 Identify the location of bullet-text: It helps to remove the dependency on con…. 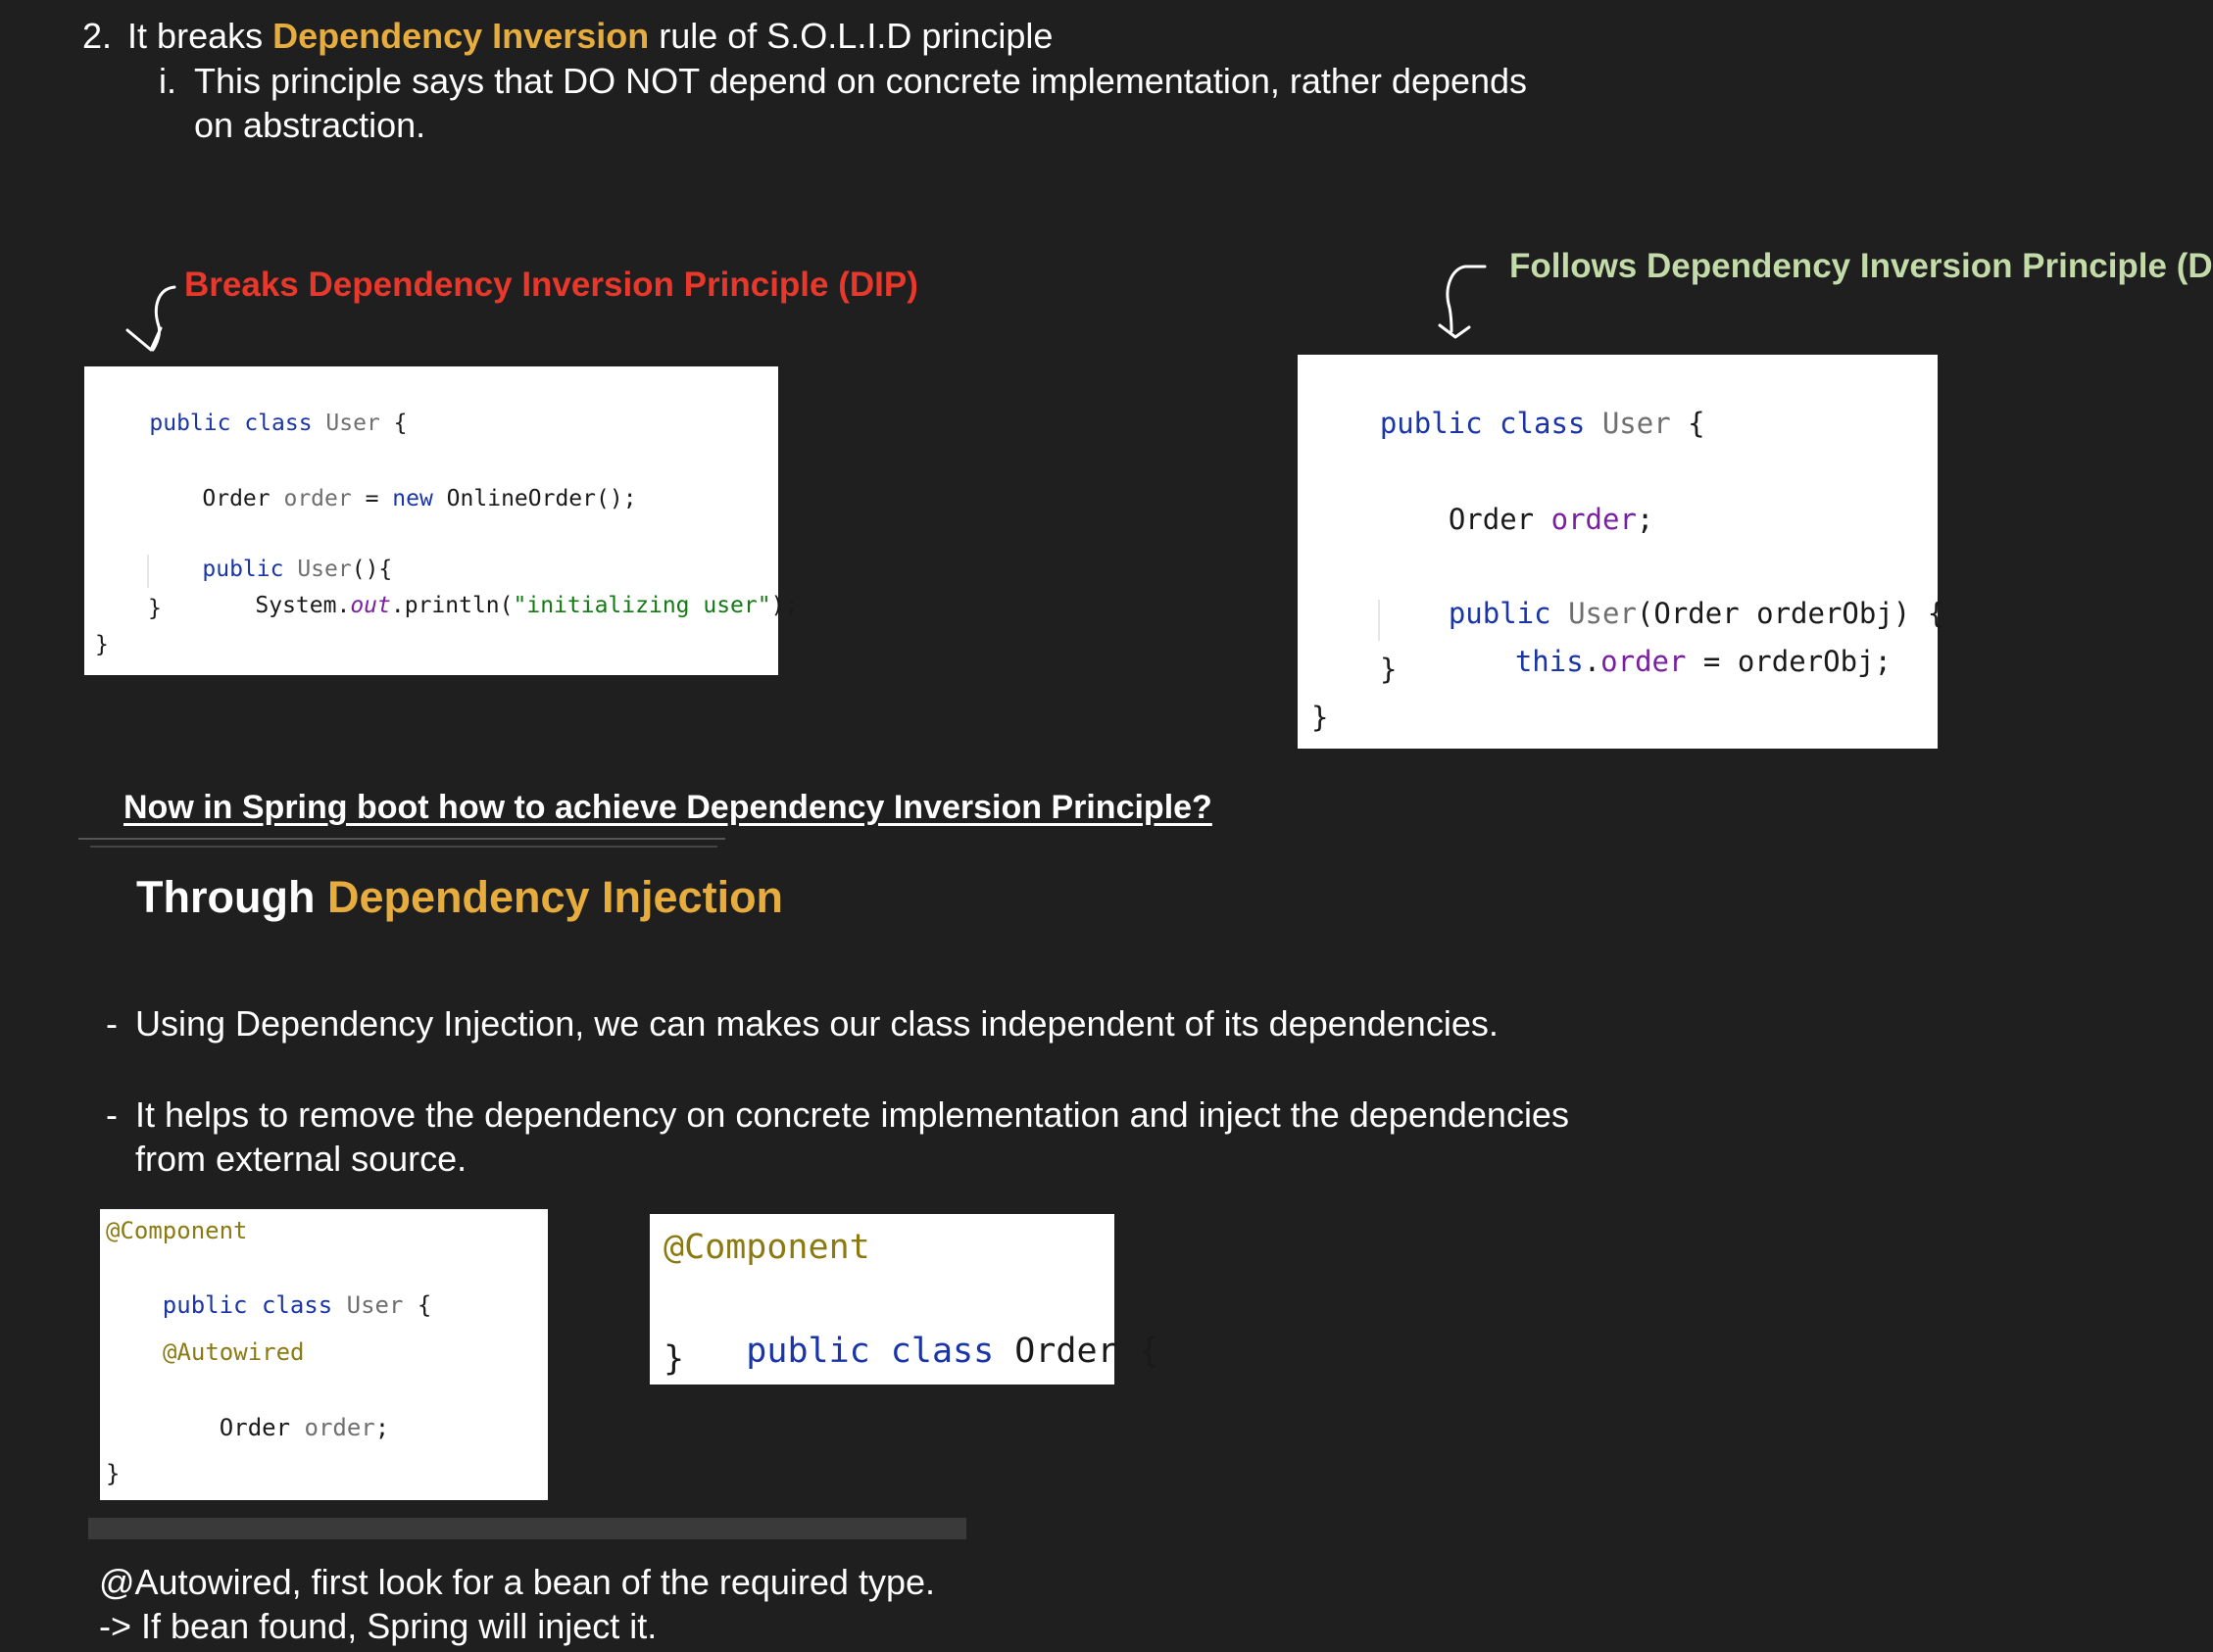
(852, 1114).